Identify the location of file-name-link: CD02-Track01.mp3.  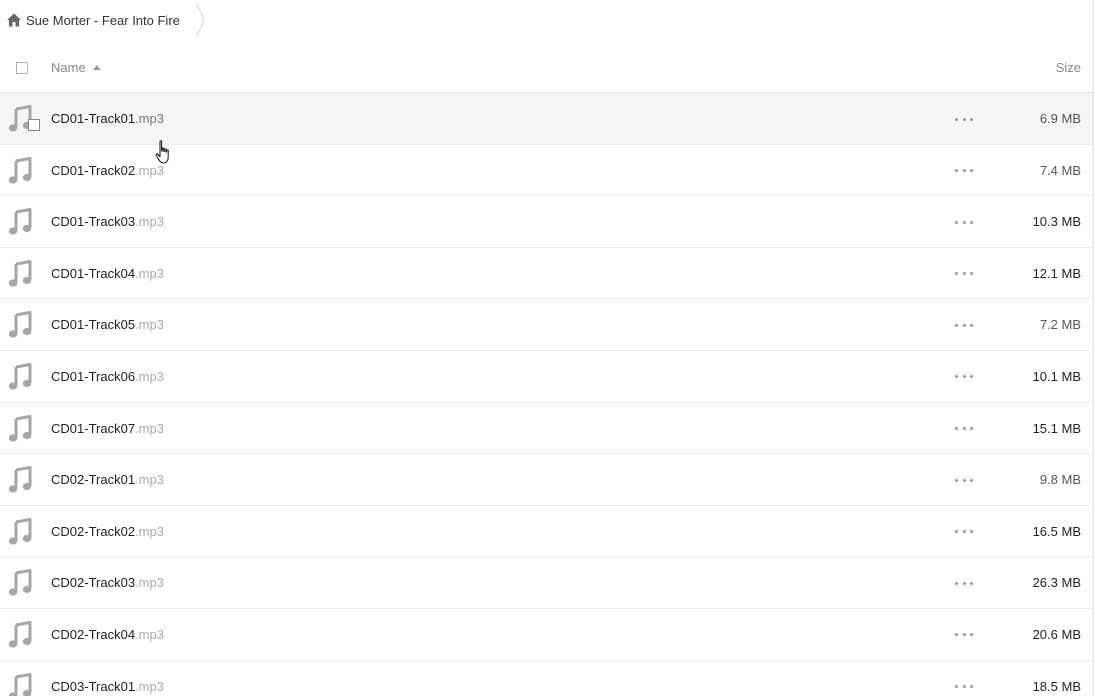
(107, 479).